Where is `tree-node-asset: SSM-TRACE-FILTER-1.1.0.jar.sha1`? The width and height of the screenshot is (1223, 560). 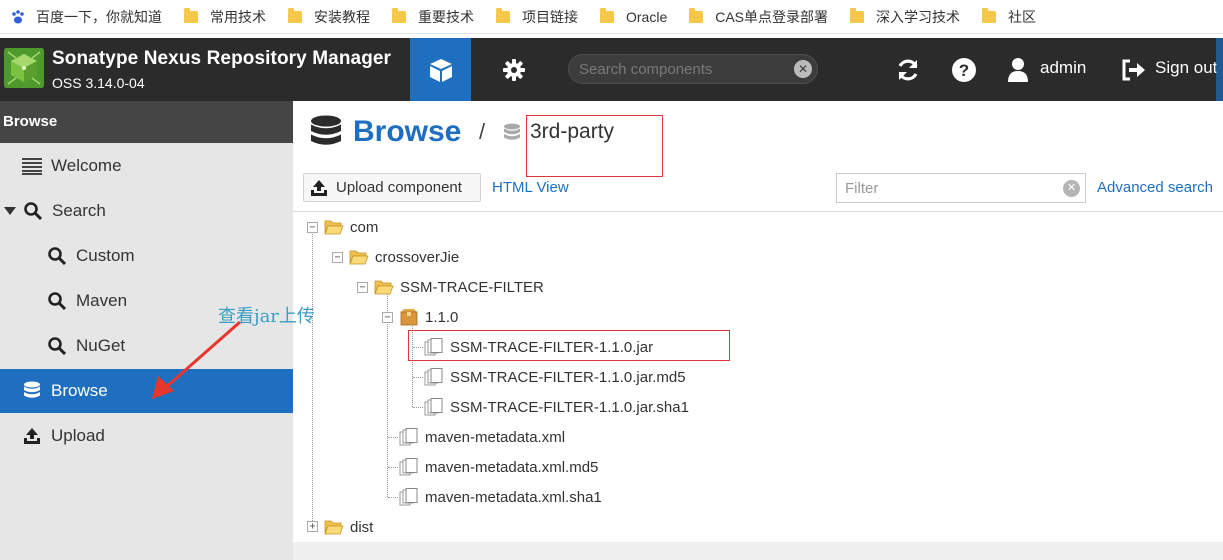 tree-node-asset: SSM-TRACE-FILTER-1.1.0.jar.sha1 is located at coordinates (556, 407).